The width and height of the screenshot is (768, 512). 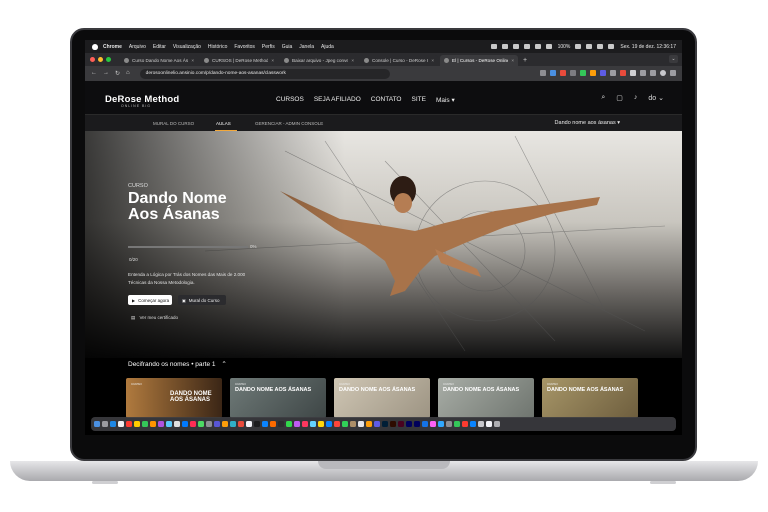 I want to click on kebab-menu-icon, so click(x=673, y=73).